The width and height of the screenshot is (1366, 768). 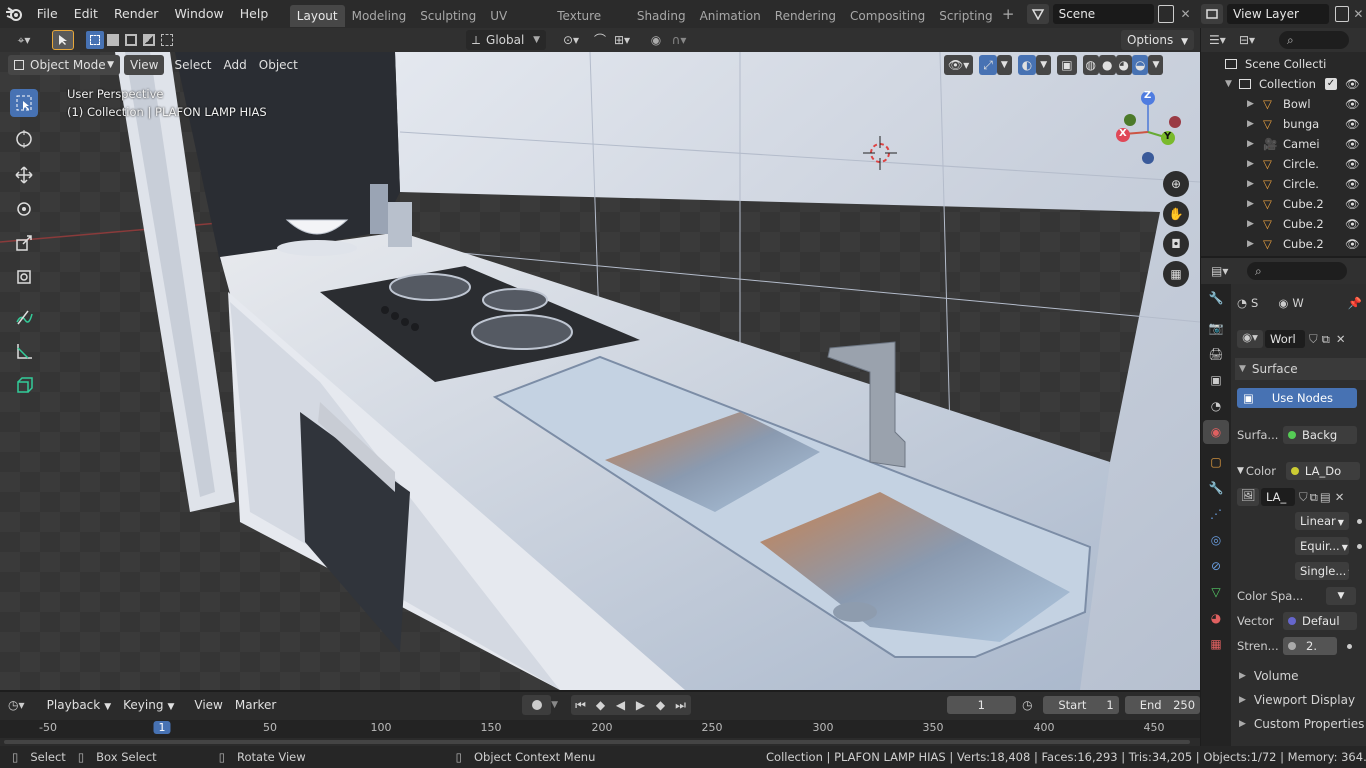 What do you see at coordinates (208, 705) in the screenshot?
I see `timeline-menu-view: View` at bounding box center [208, 705].